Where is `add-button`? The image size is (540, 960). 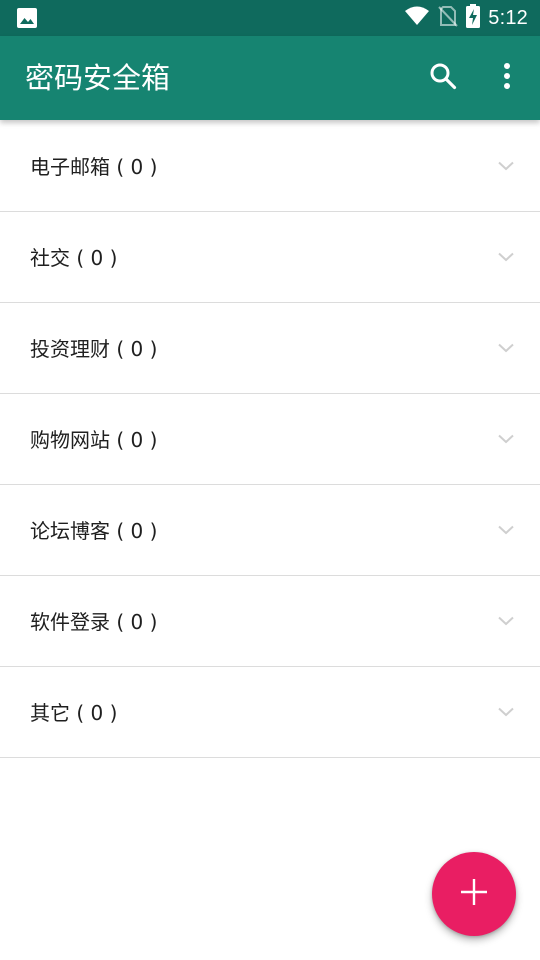 add-button is located at coordinates (474, 894).